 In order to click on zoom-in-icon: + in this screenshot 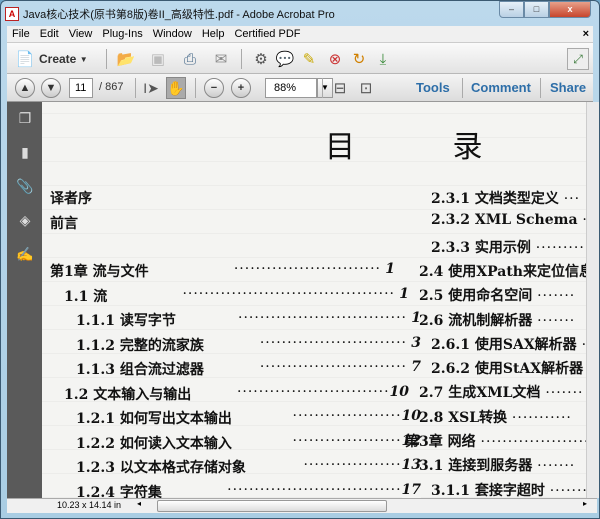, I will do `click(241, 88)`.